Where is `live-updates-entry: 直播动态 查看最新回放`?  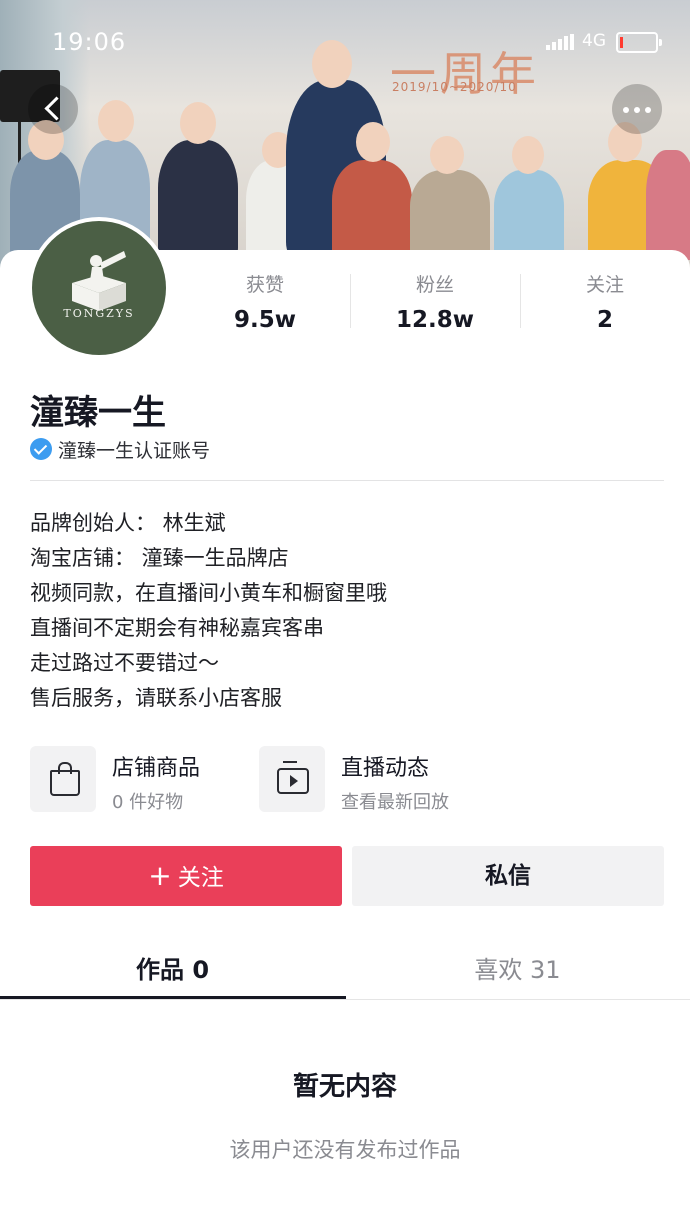
live-updates-entry: 直播动态 查看最新回放 is located at coordinates (374, 780).